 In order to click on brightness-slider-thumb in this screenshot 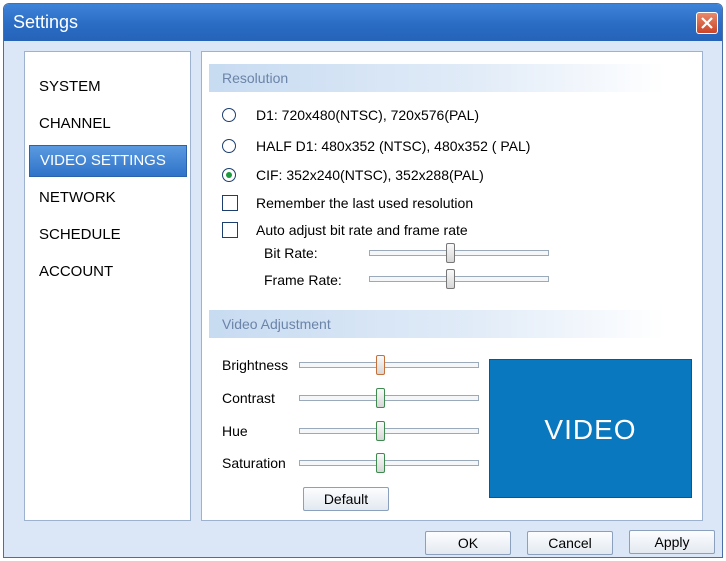, I will do `click(381, 365)`.